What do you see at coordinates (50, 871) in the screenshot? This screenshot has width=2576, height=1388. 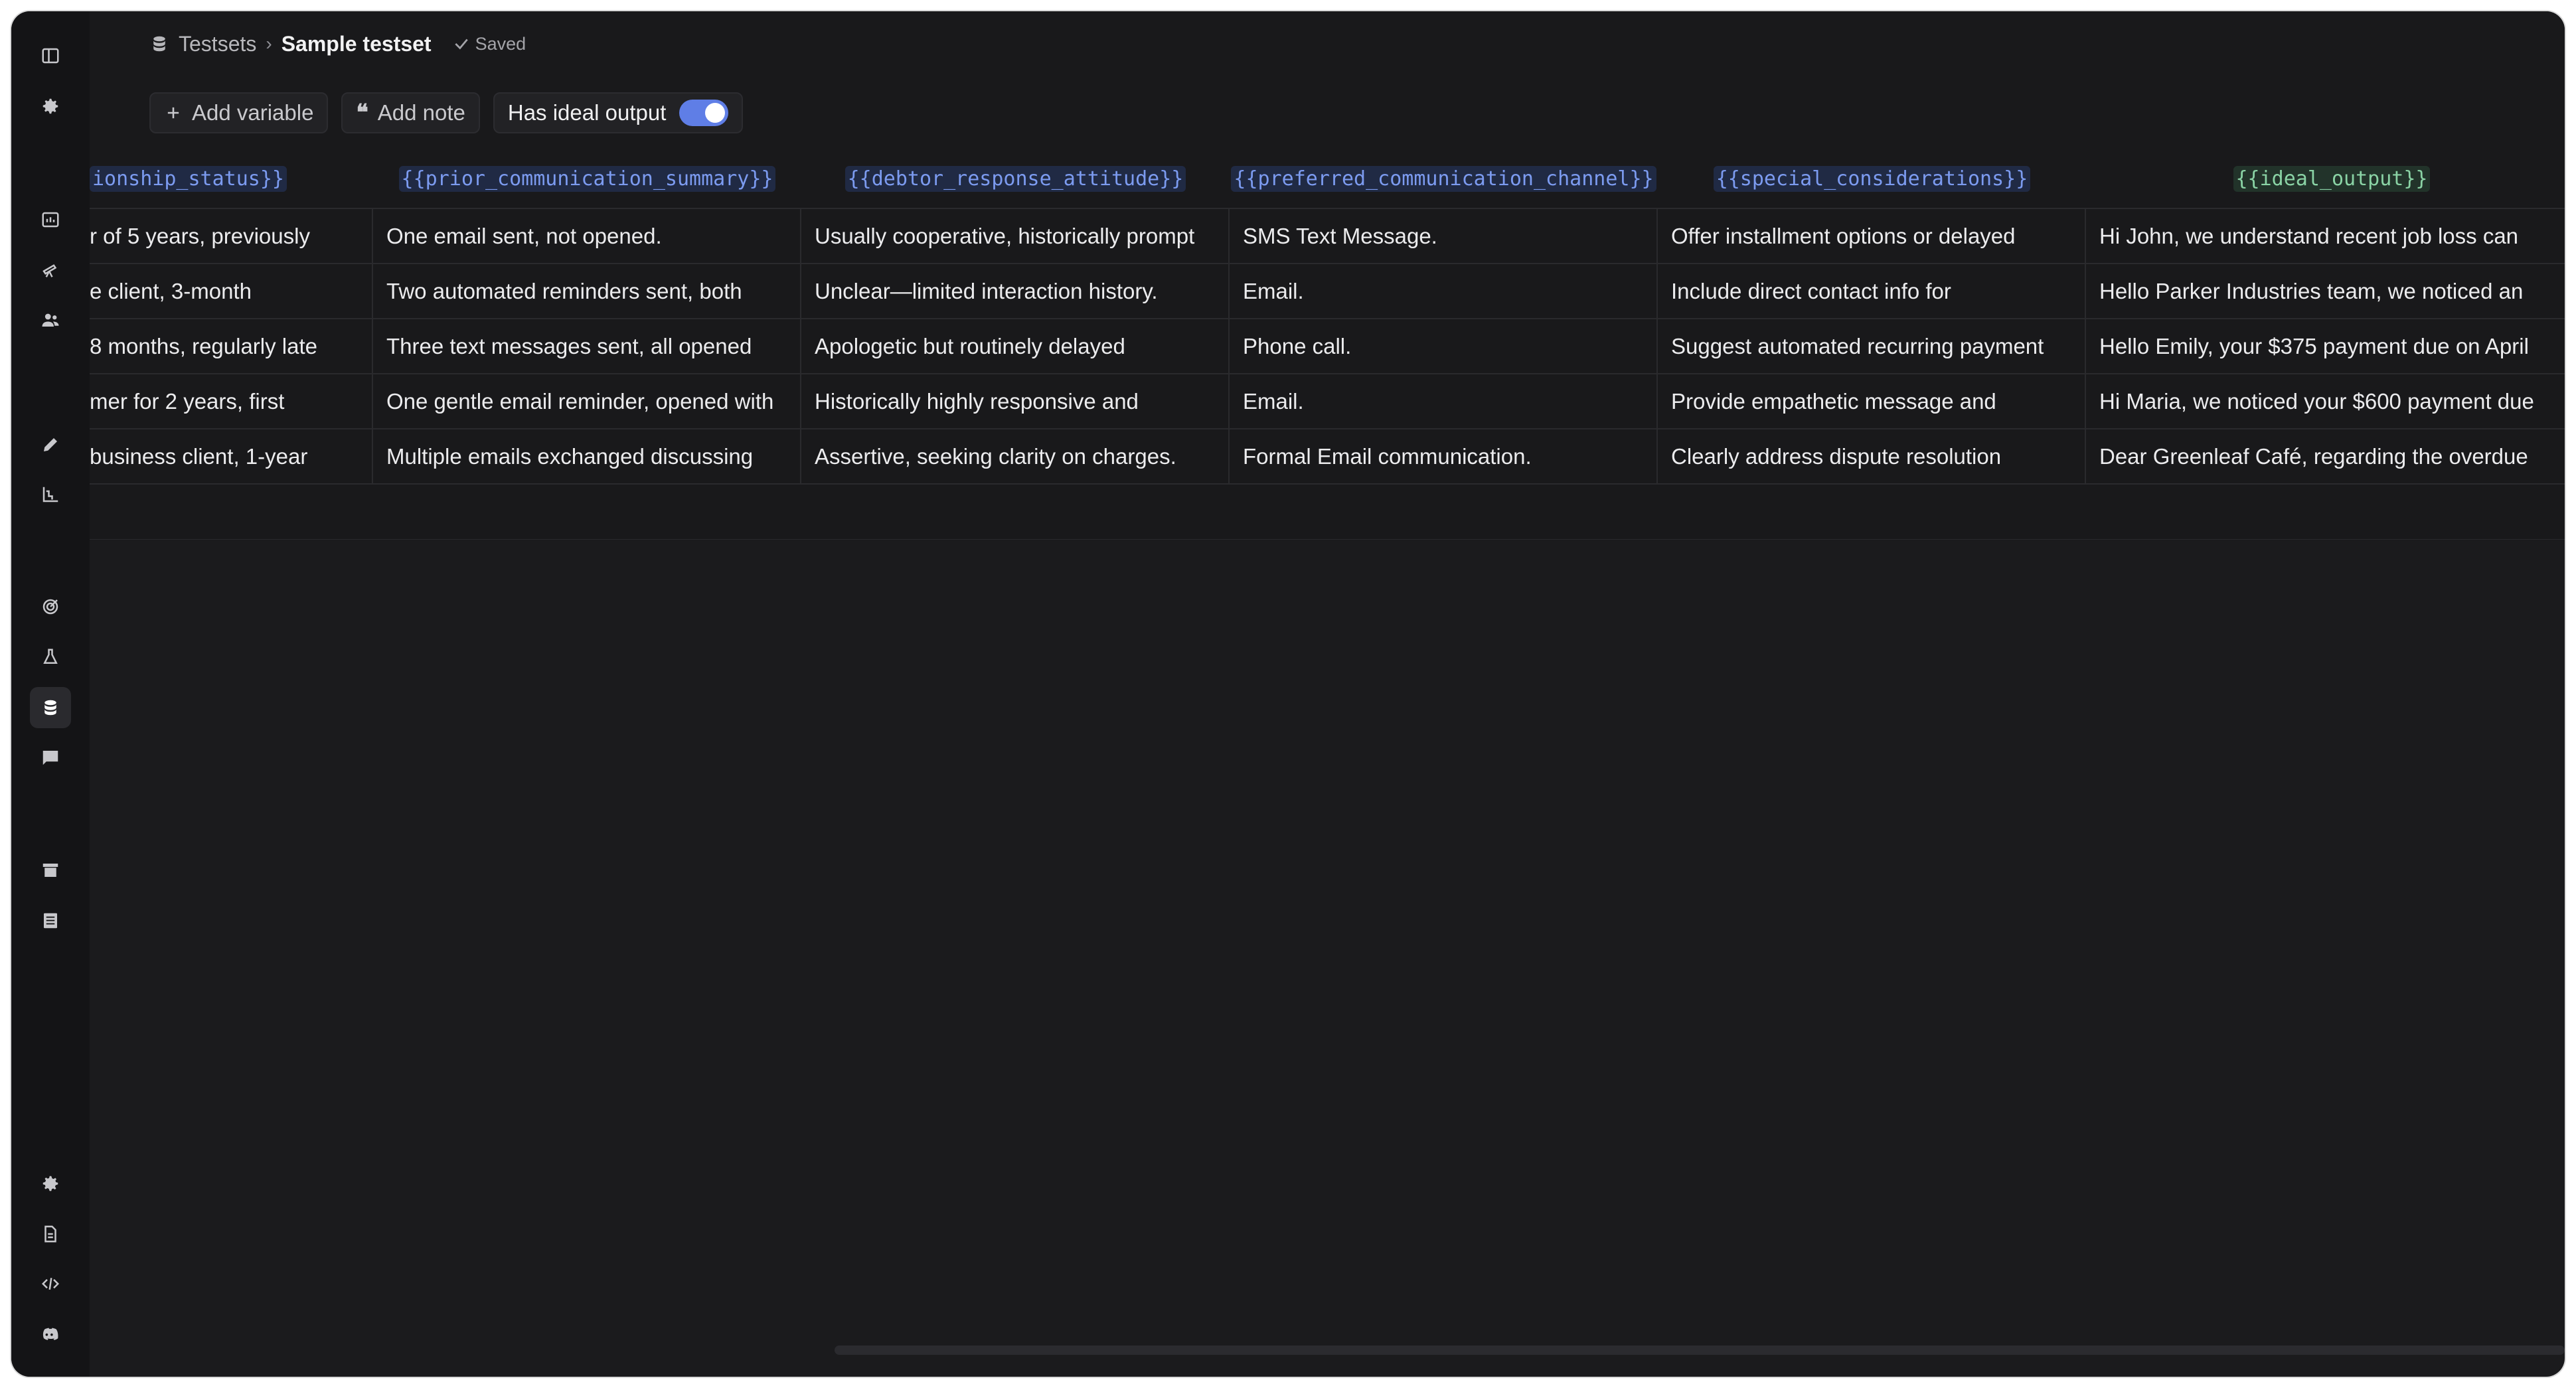 I see `archive-icon` at bounding box center [50, 871].